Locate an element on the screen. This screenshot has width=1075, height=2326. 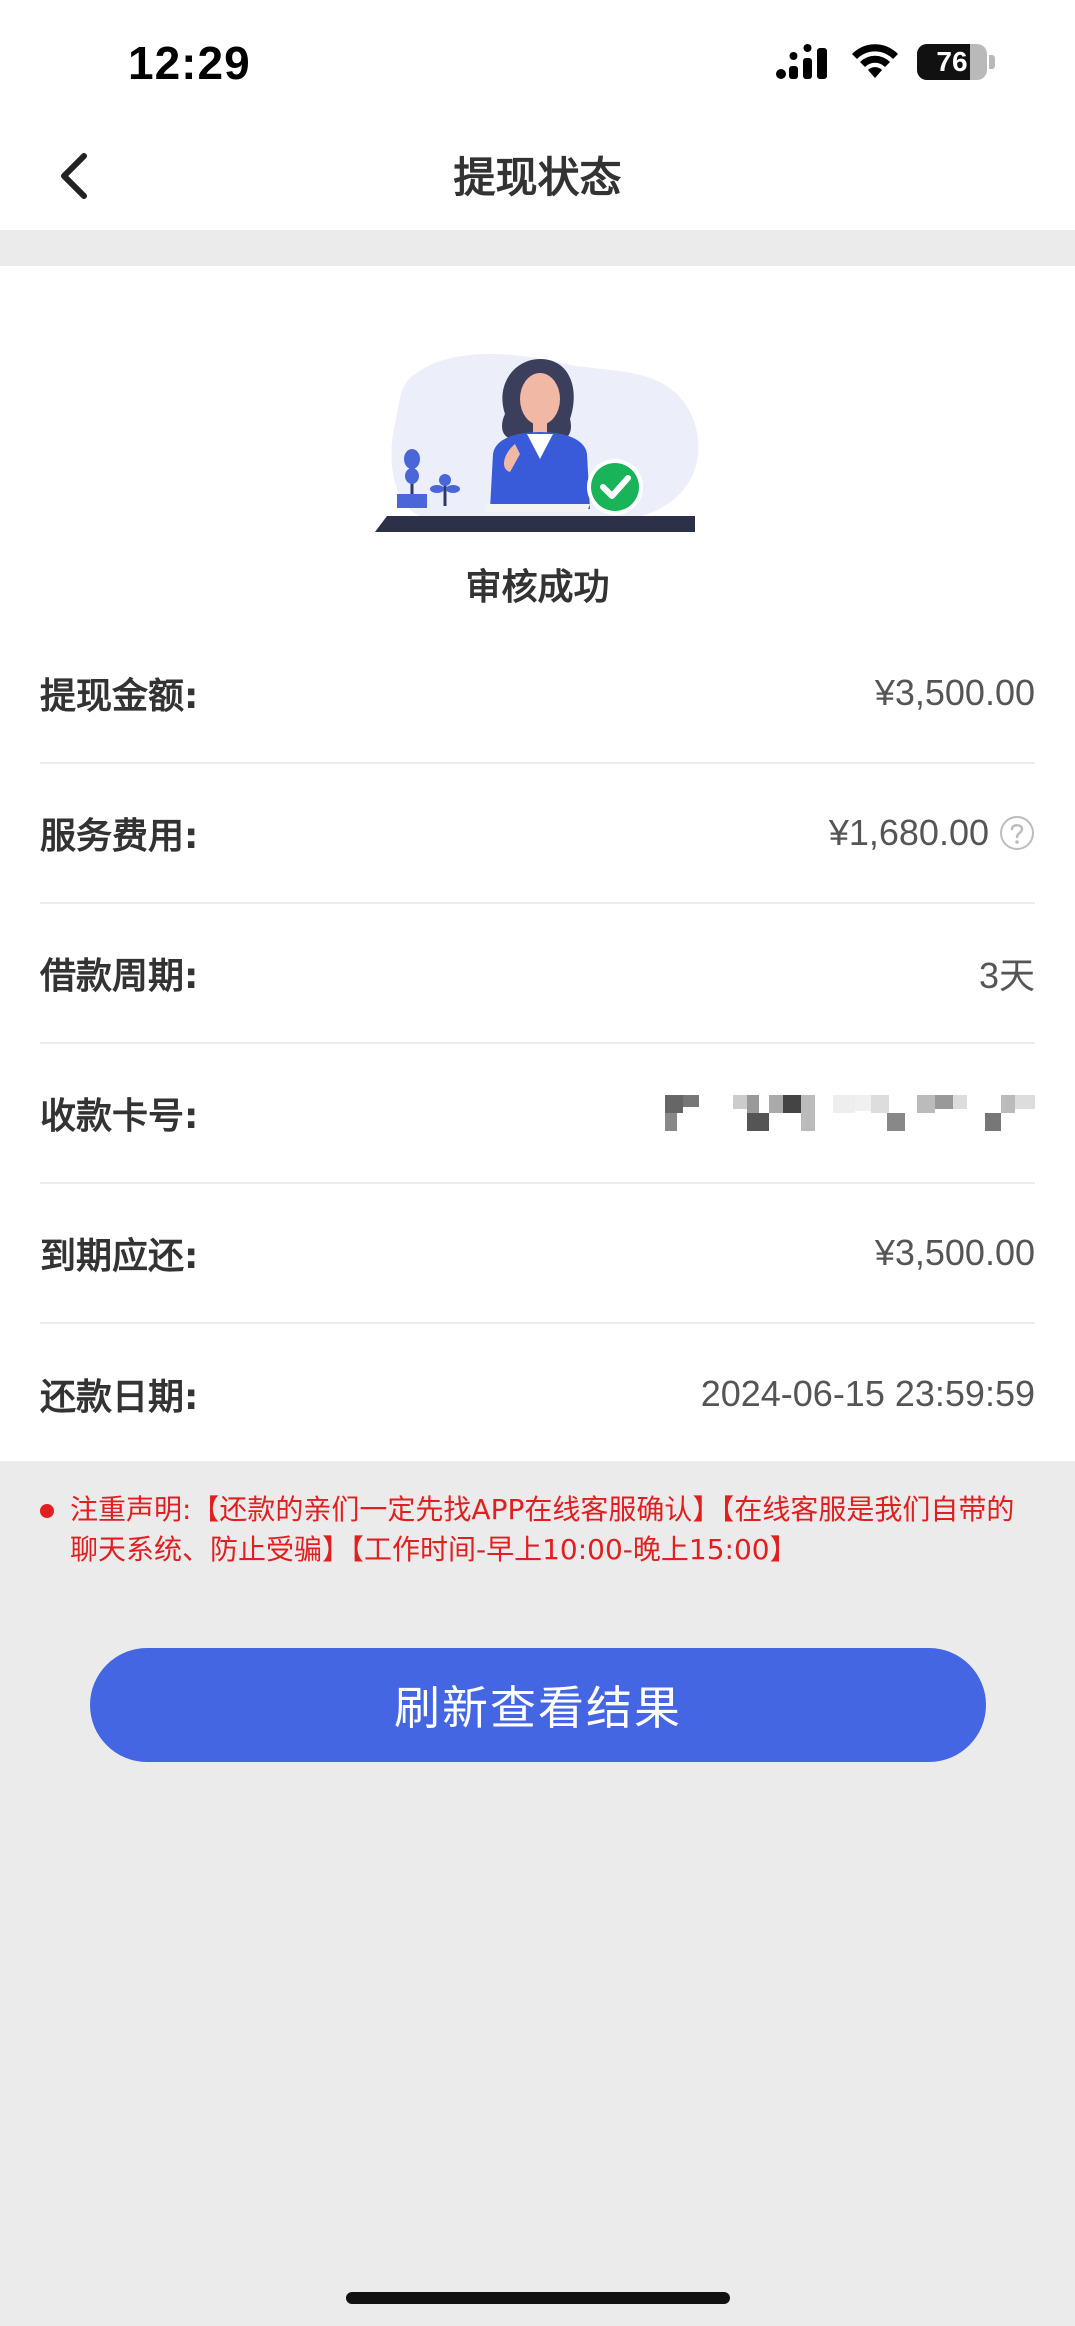
status-icons: 76 is located at coordinates (885, 62).